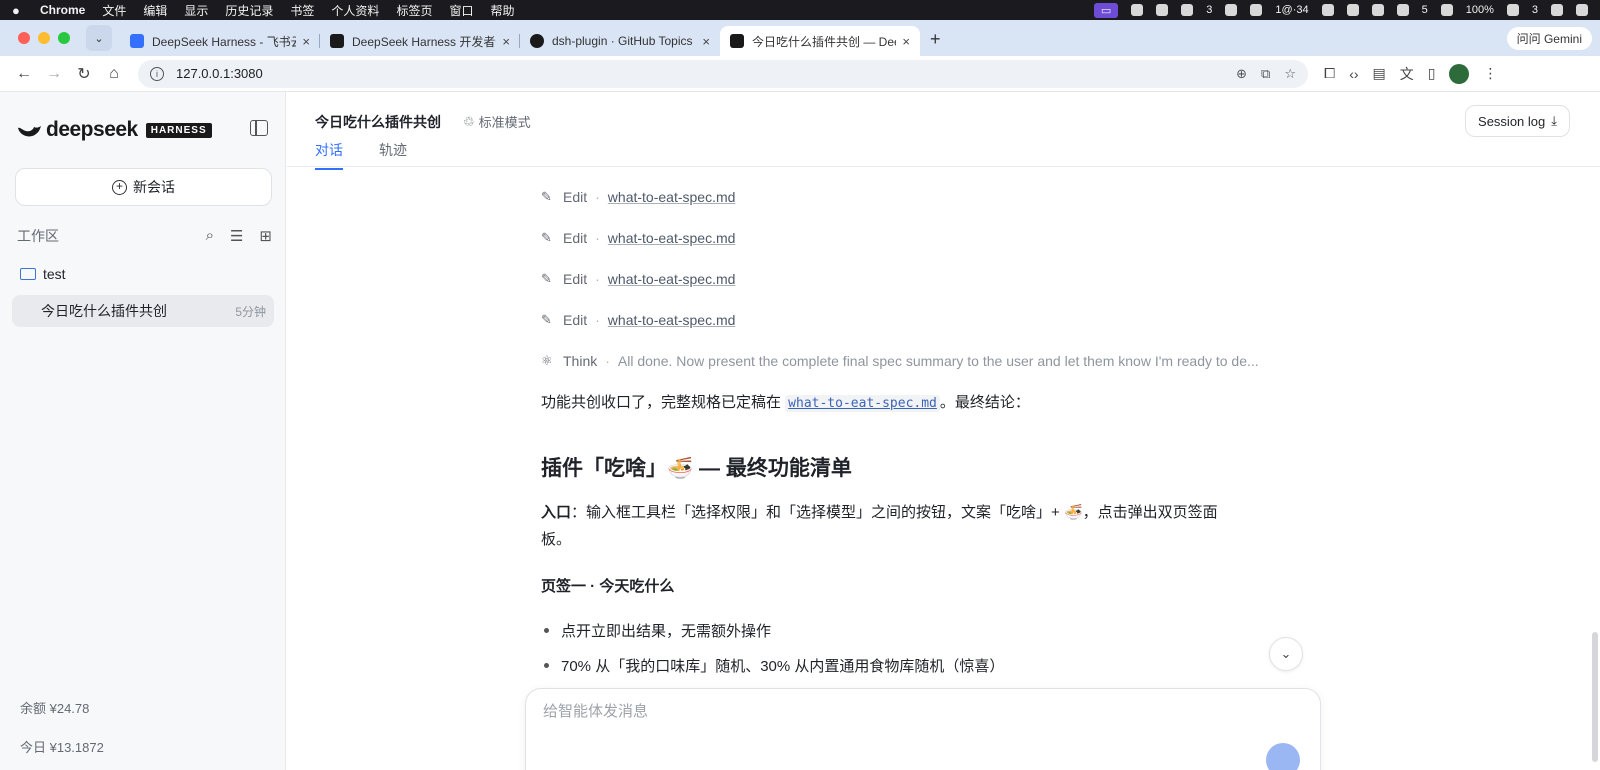 This screenshot has width=1600, height=770. I want to click on menu-tabs: 标签页, so click(414, 10).